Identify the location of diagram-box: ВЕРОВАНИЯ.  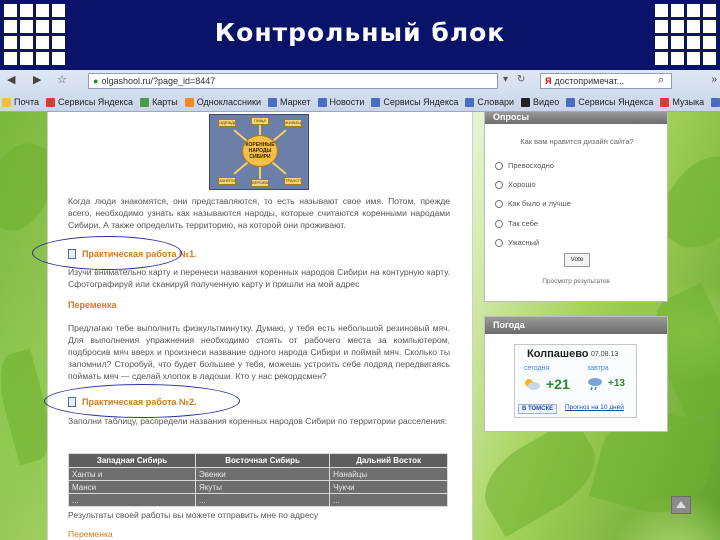
(260, 183).